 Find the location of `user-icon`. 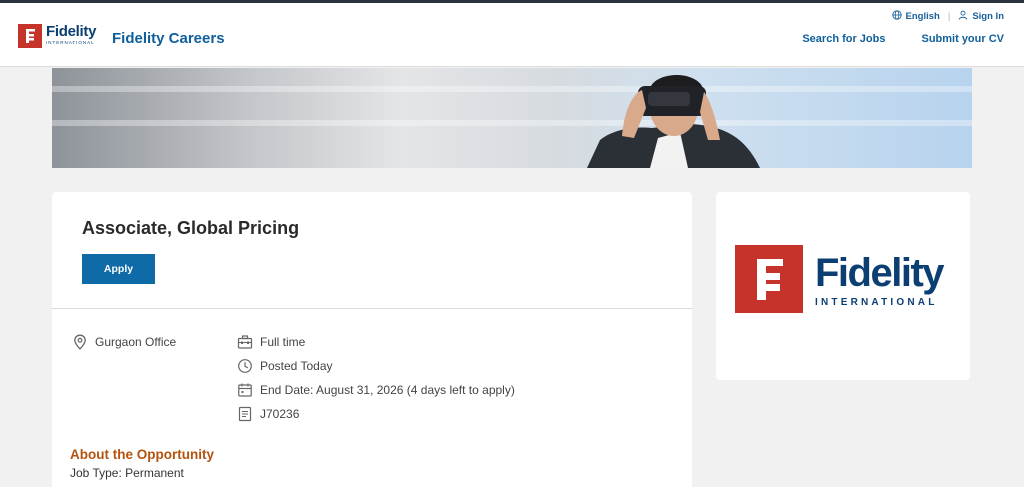

user-icon is located at coordinates (963, 16).